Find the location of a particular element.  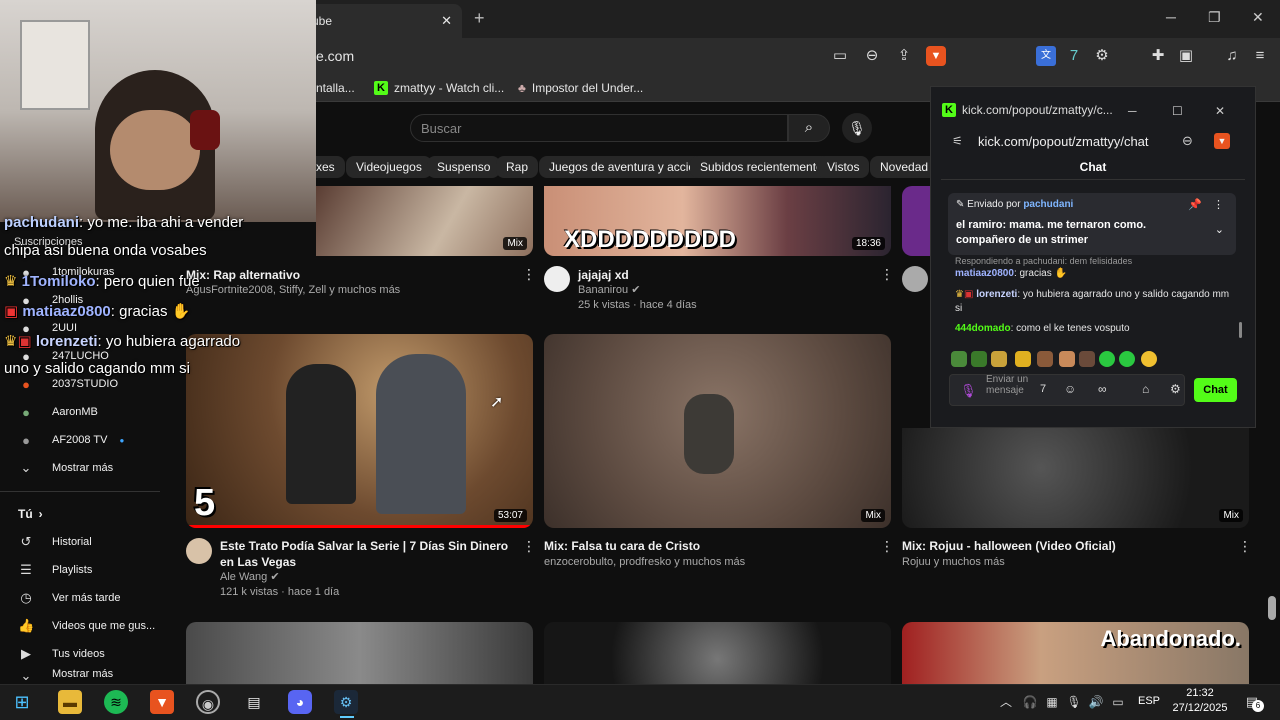

chevron-down-icon: ⌄ is located at coordinates (1219, 229).